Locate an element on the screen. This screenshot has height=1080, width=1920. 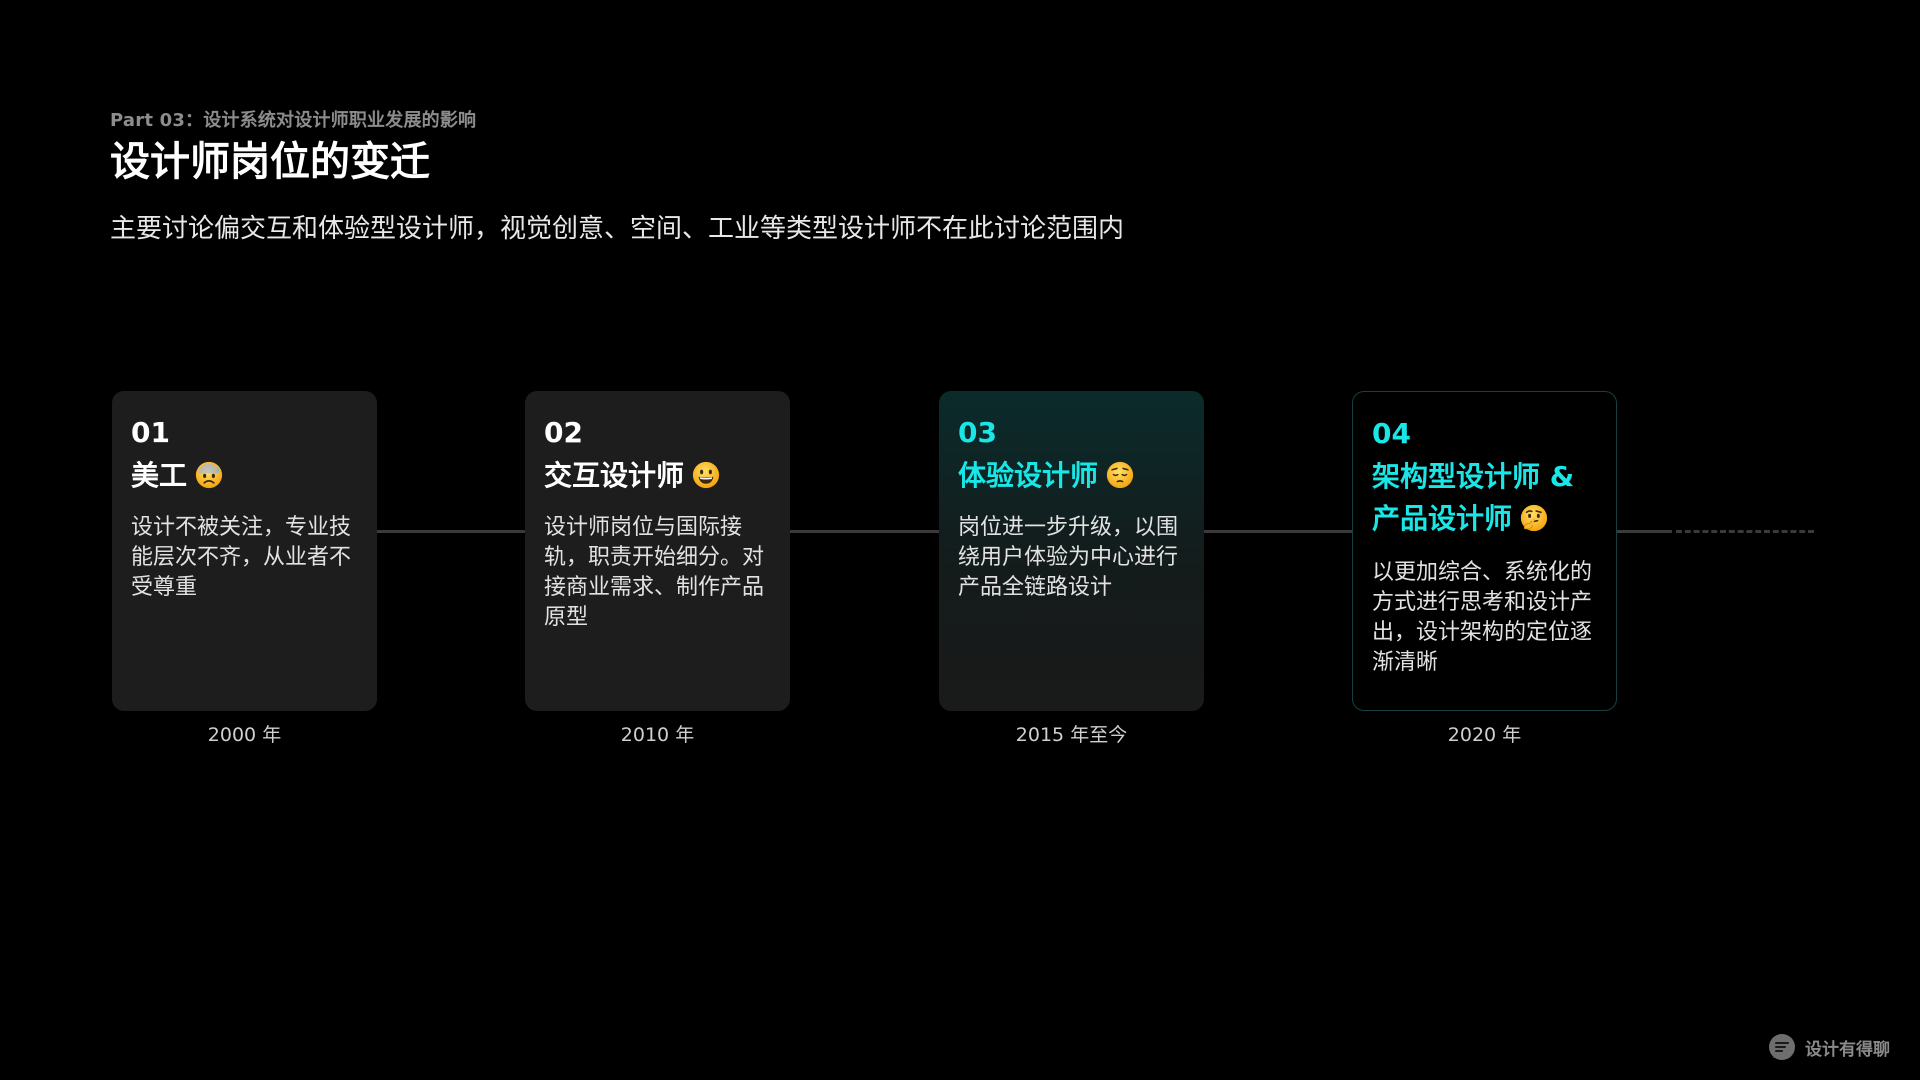
card-title: 架构型设计师 & 产品设计师 is located at coordinates (1485, 498).